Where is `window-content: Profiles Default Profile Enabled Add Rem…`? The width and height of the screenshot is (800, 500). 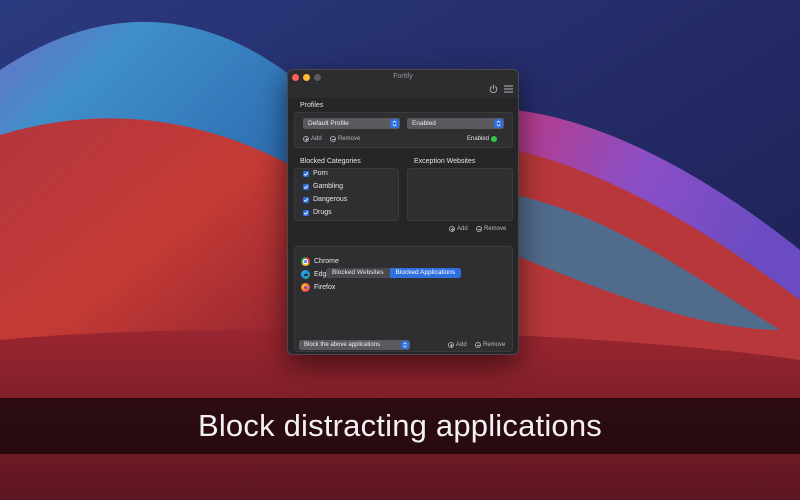 window-content: Profiles Default Profile Enabled Add Rem… is located at coordinates (403, 226).